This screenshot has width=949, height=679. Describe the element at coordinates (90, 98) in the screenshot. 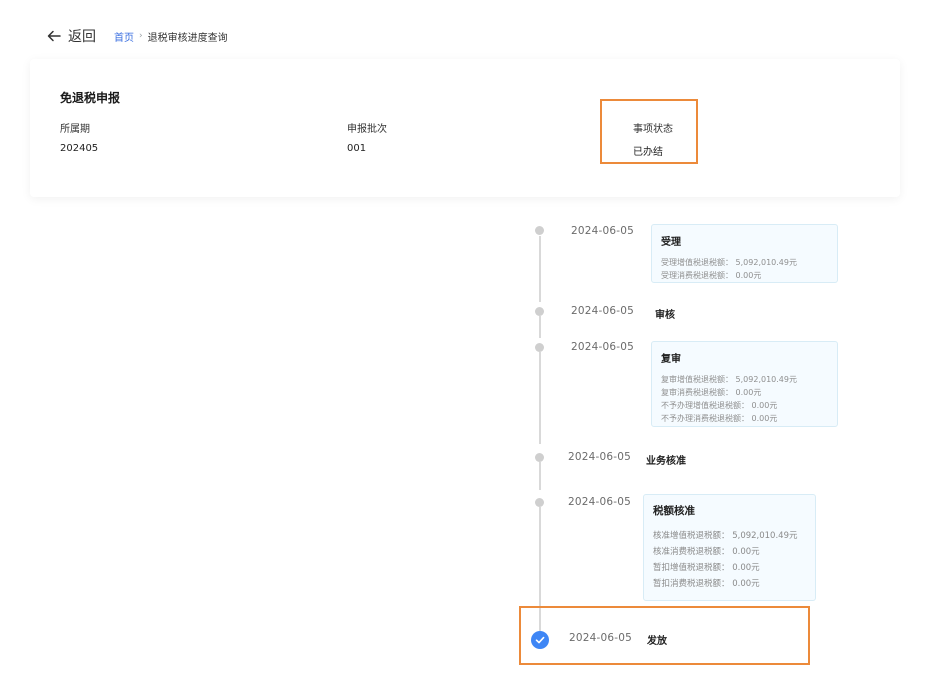

I see `card-title: 免退税申报` at that location.